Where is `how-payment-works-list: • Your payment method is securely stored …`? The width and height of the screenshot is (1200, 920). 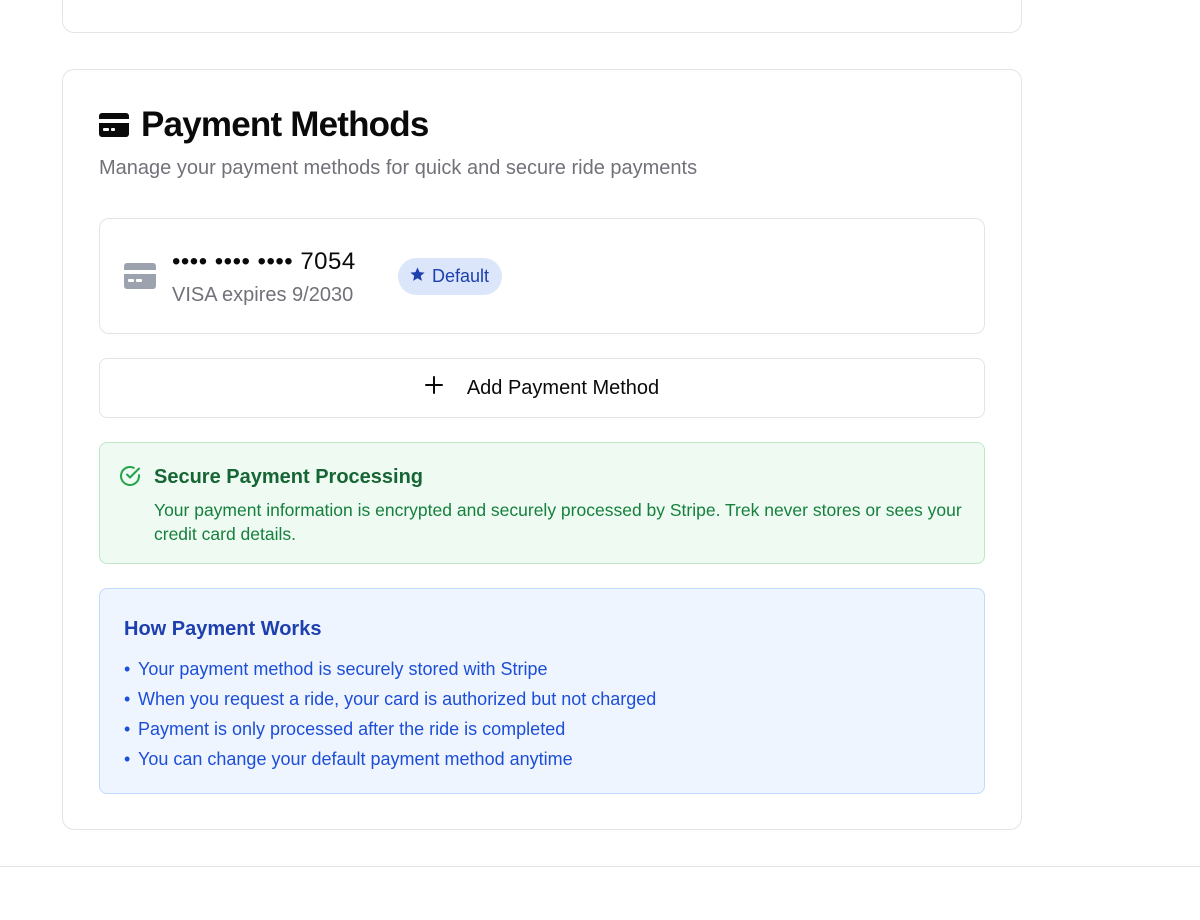
how-payment-works-list: • Your payment method is securely stored … is located at coordinates (390, 714).